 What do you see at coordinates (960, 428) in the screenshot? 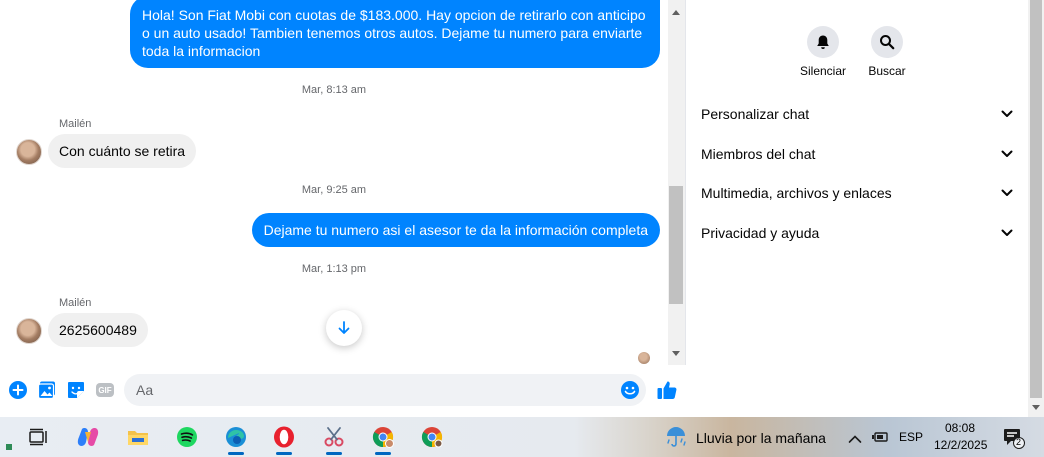
I see `clock-time: 08:08` at bounding box center [960, 428].